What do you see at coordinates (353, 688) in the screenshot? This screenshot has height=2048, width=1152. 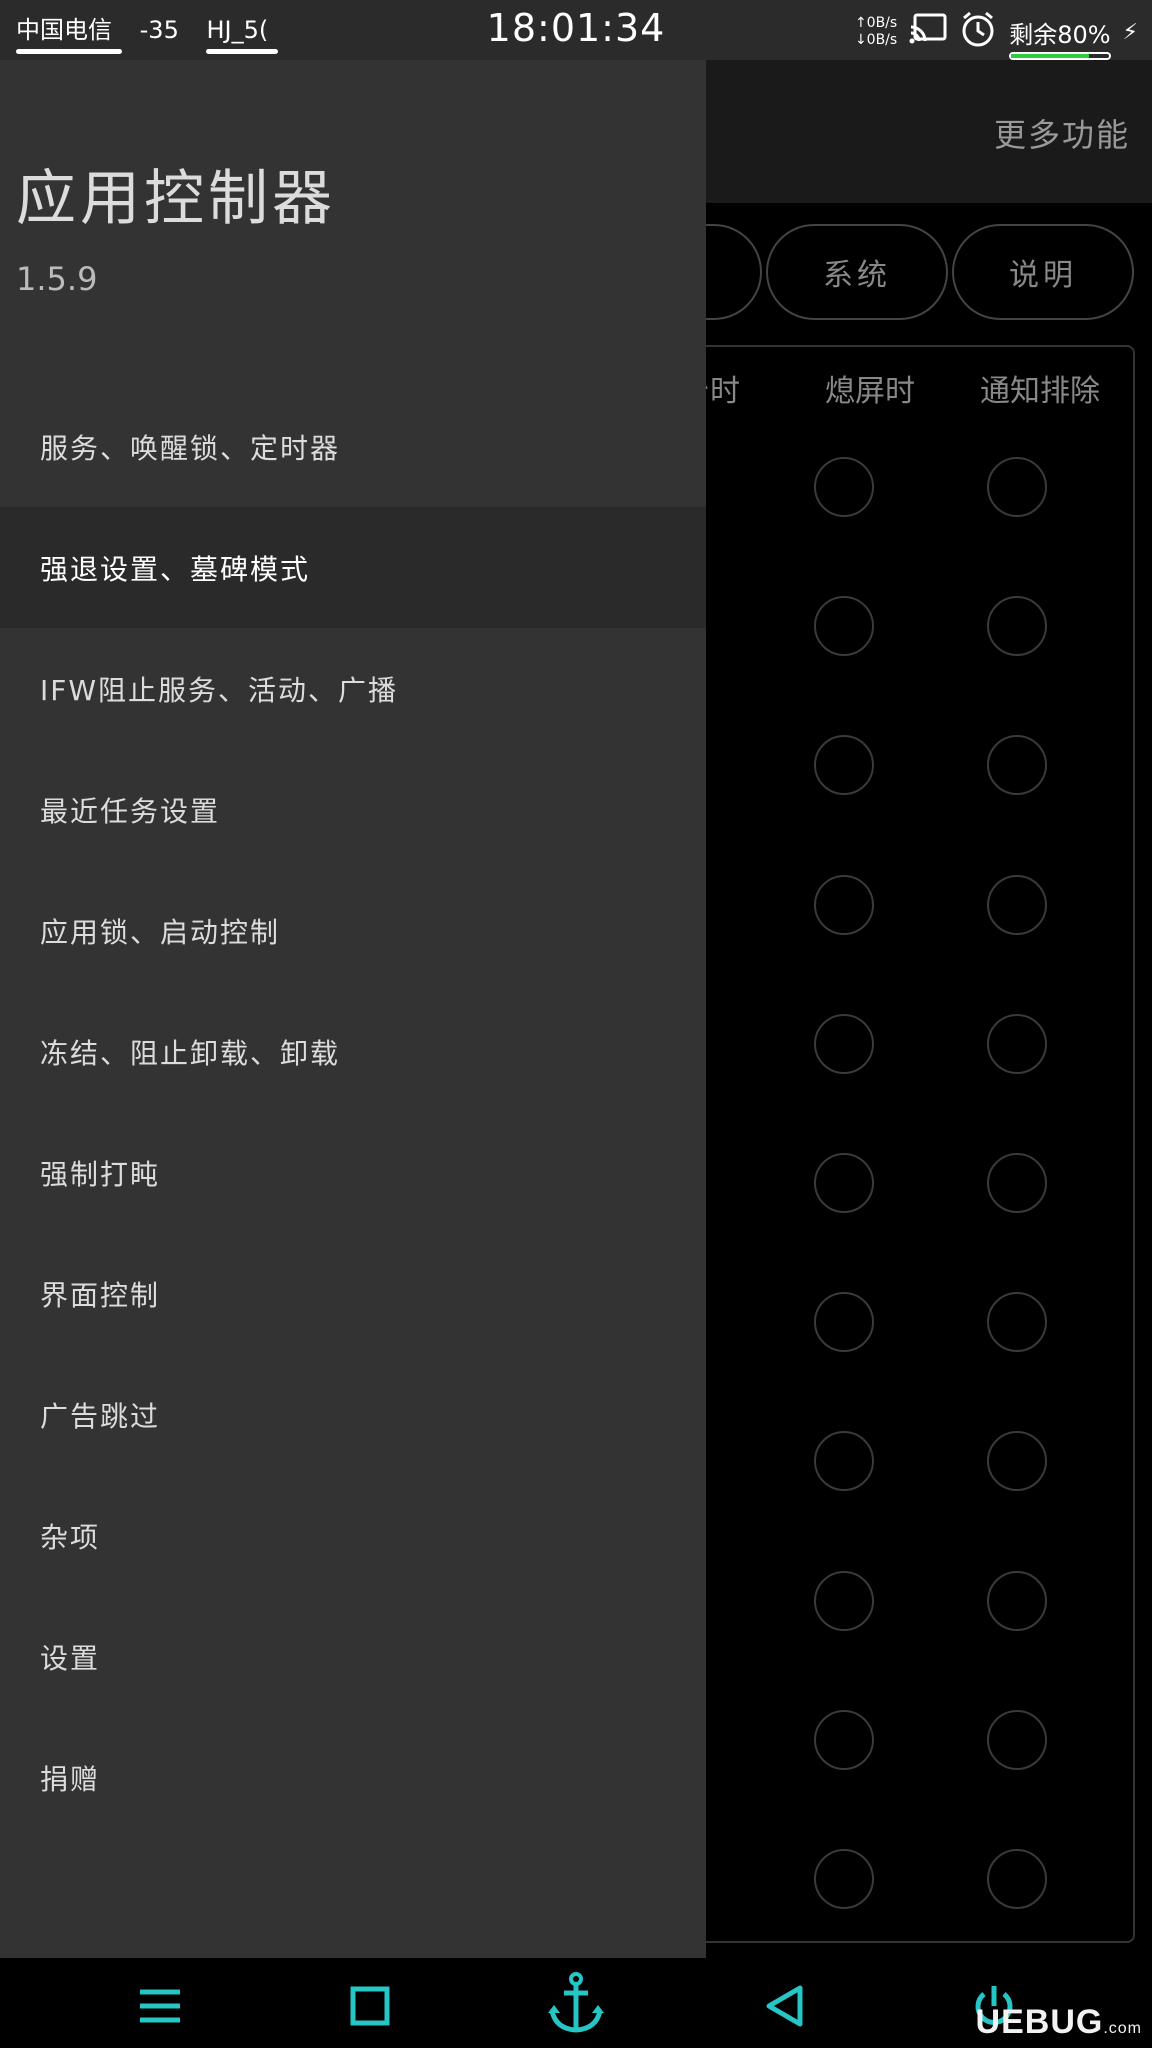 I see `drawer-menu-item: IFW阻止服务、活动、广播` at bounding box center [353, 688].